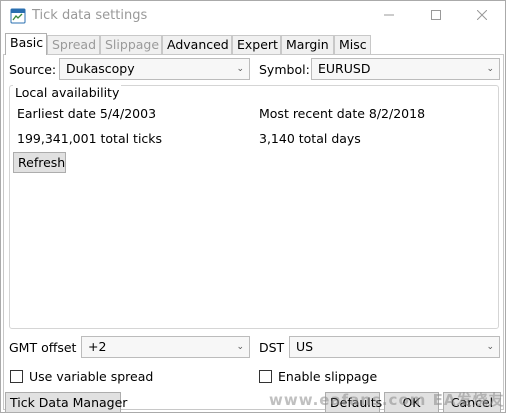  I want to click on maximize-icon, so click(436, 16).